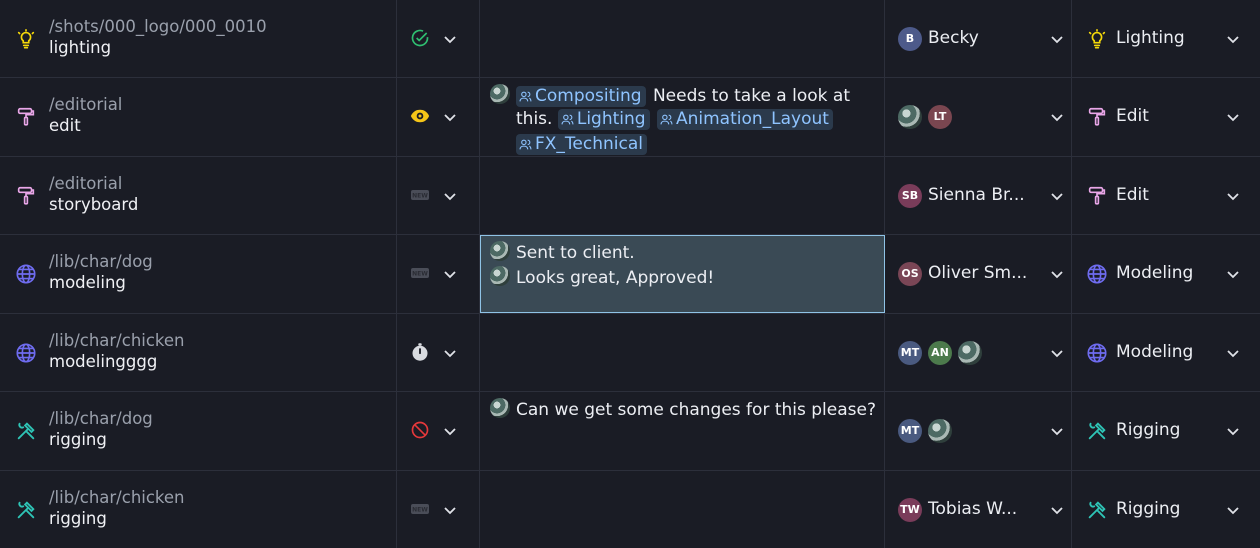 This screenshot has width=1260, height=548. Describe the element at coordinates (682, 431) in the screenshot. I see `notes-cell: Can we get some changes for this please?` at that location.